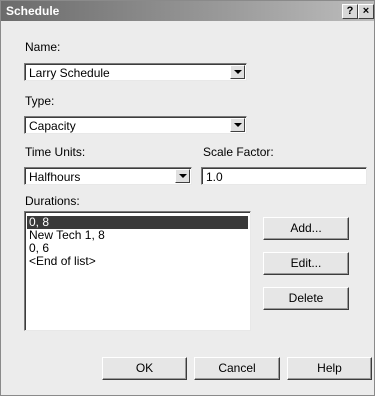 The height and width of the screenshot is (396, 375). I want to click on cancel-button: Cancel, so click(237, 368).